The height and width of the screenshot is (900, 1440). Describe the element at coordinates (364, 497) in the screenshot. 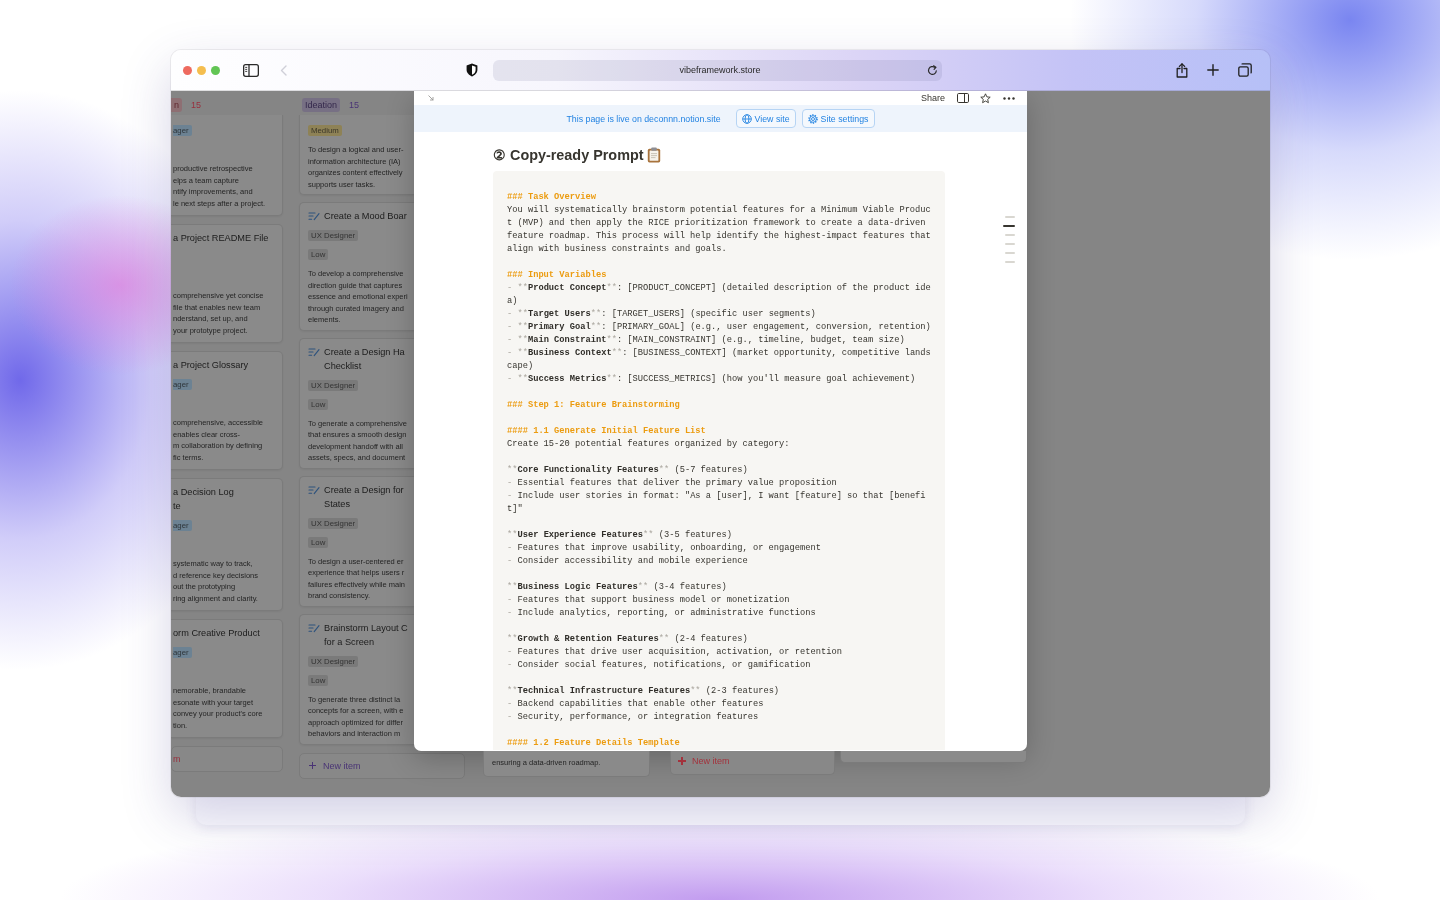

I see `card-title: Create a Design for States` at that location.